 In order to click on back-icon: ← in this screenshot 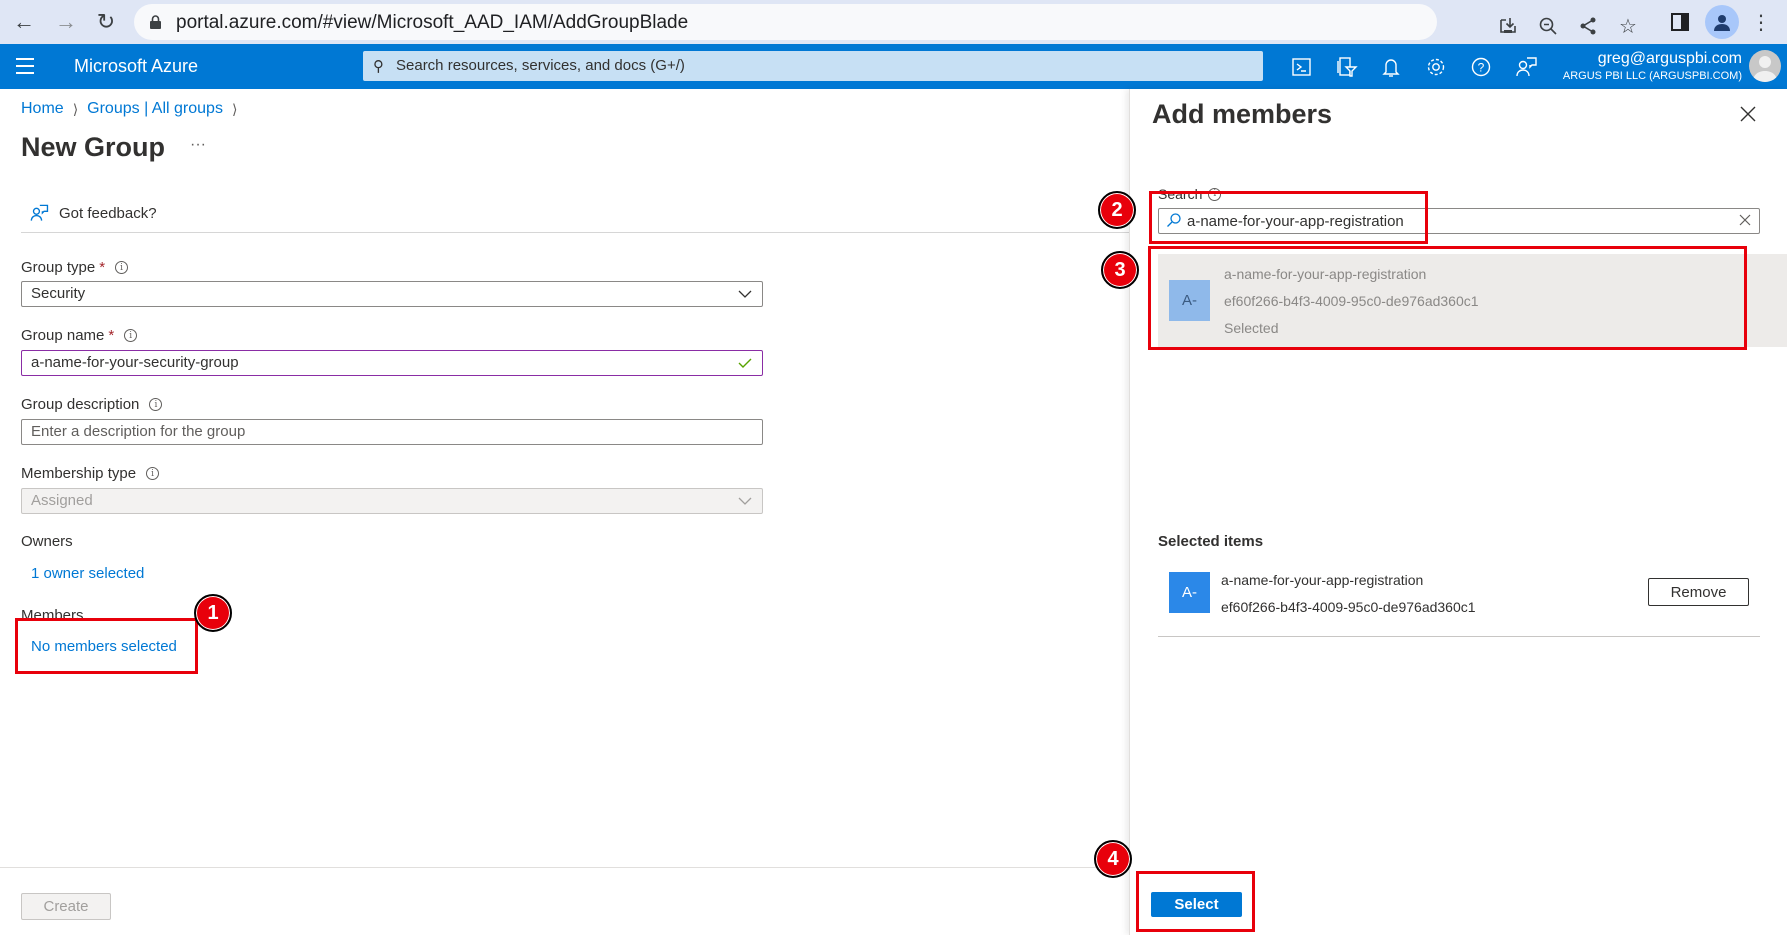, I will do `click(24, 22)`.